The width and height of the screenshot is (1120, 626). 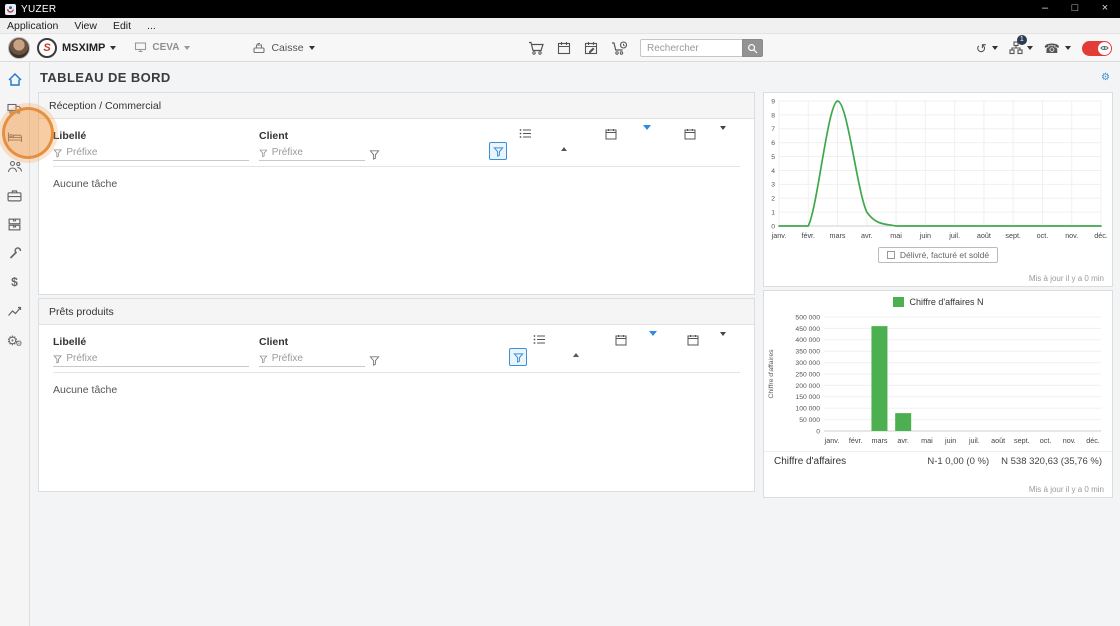 I want to click on sidebar-item-tools, so click(x=15, y=253).